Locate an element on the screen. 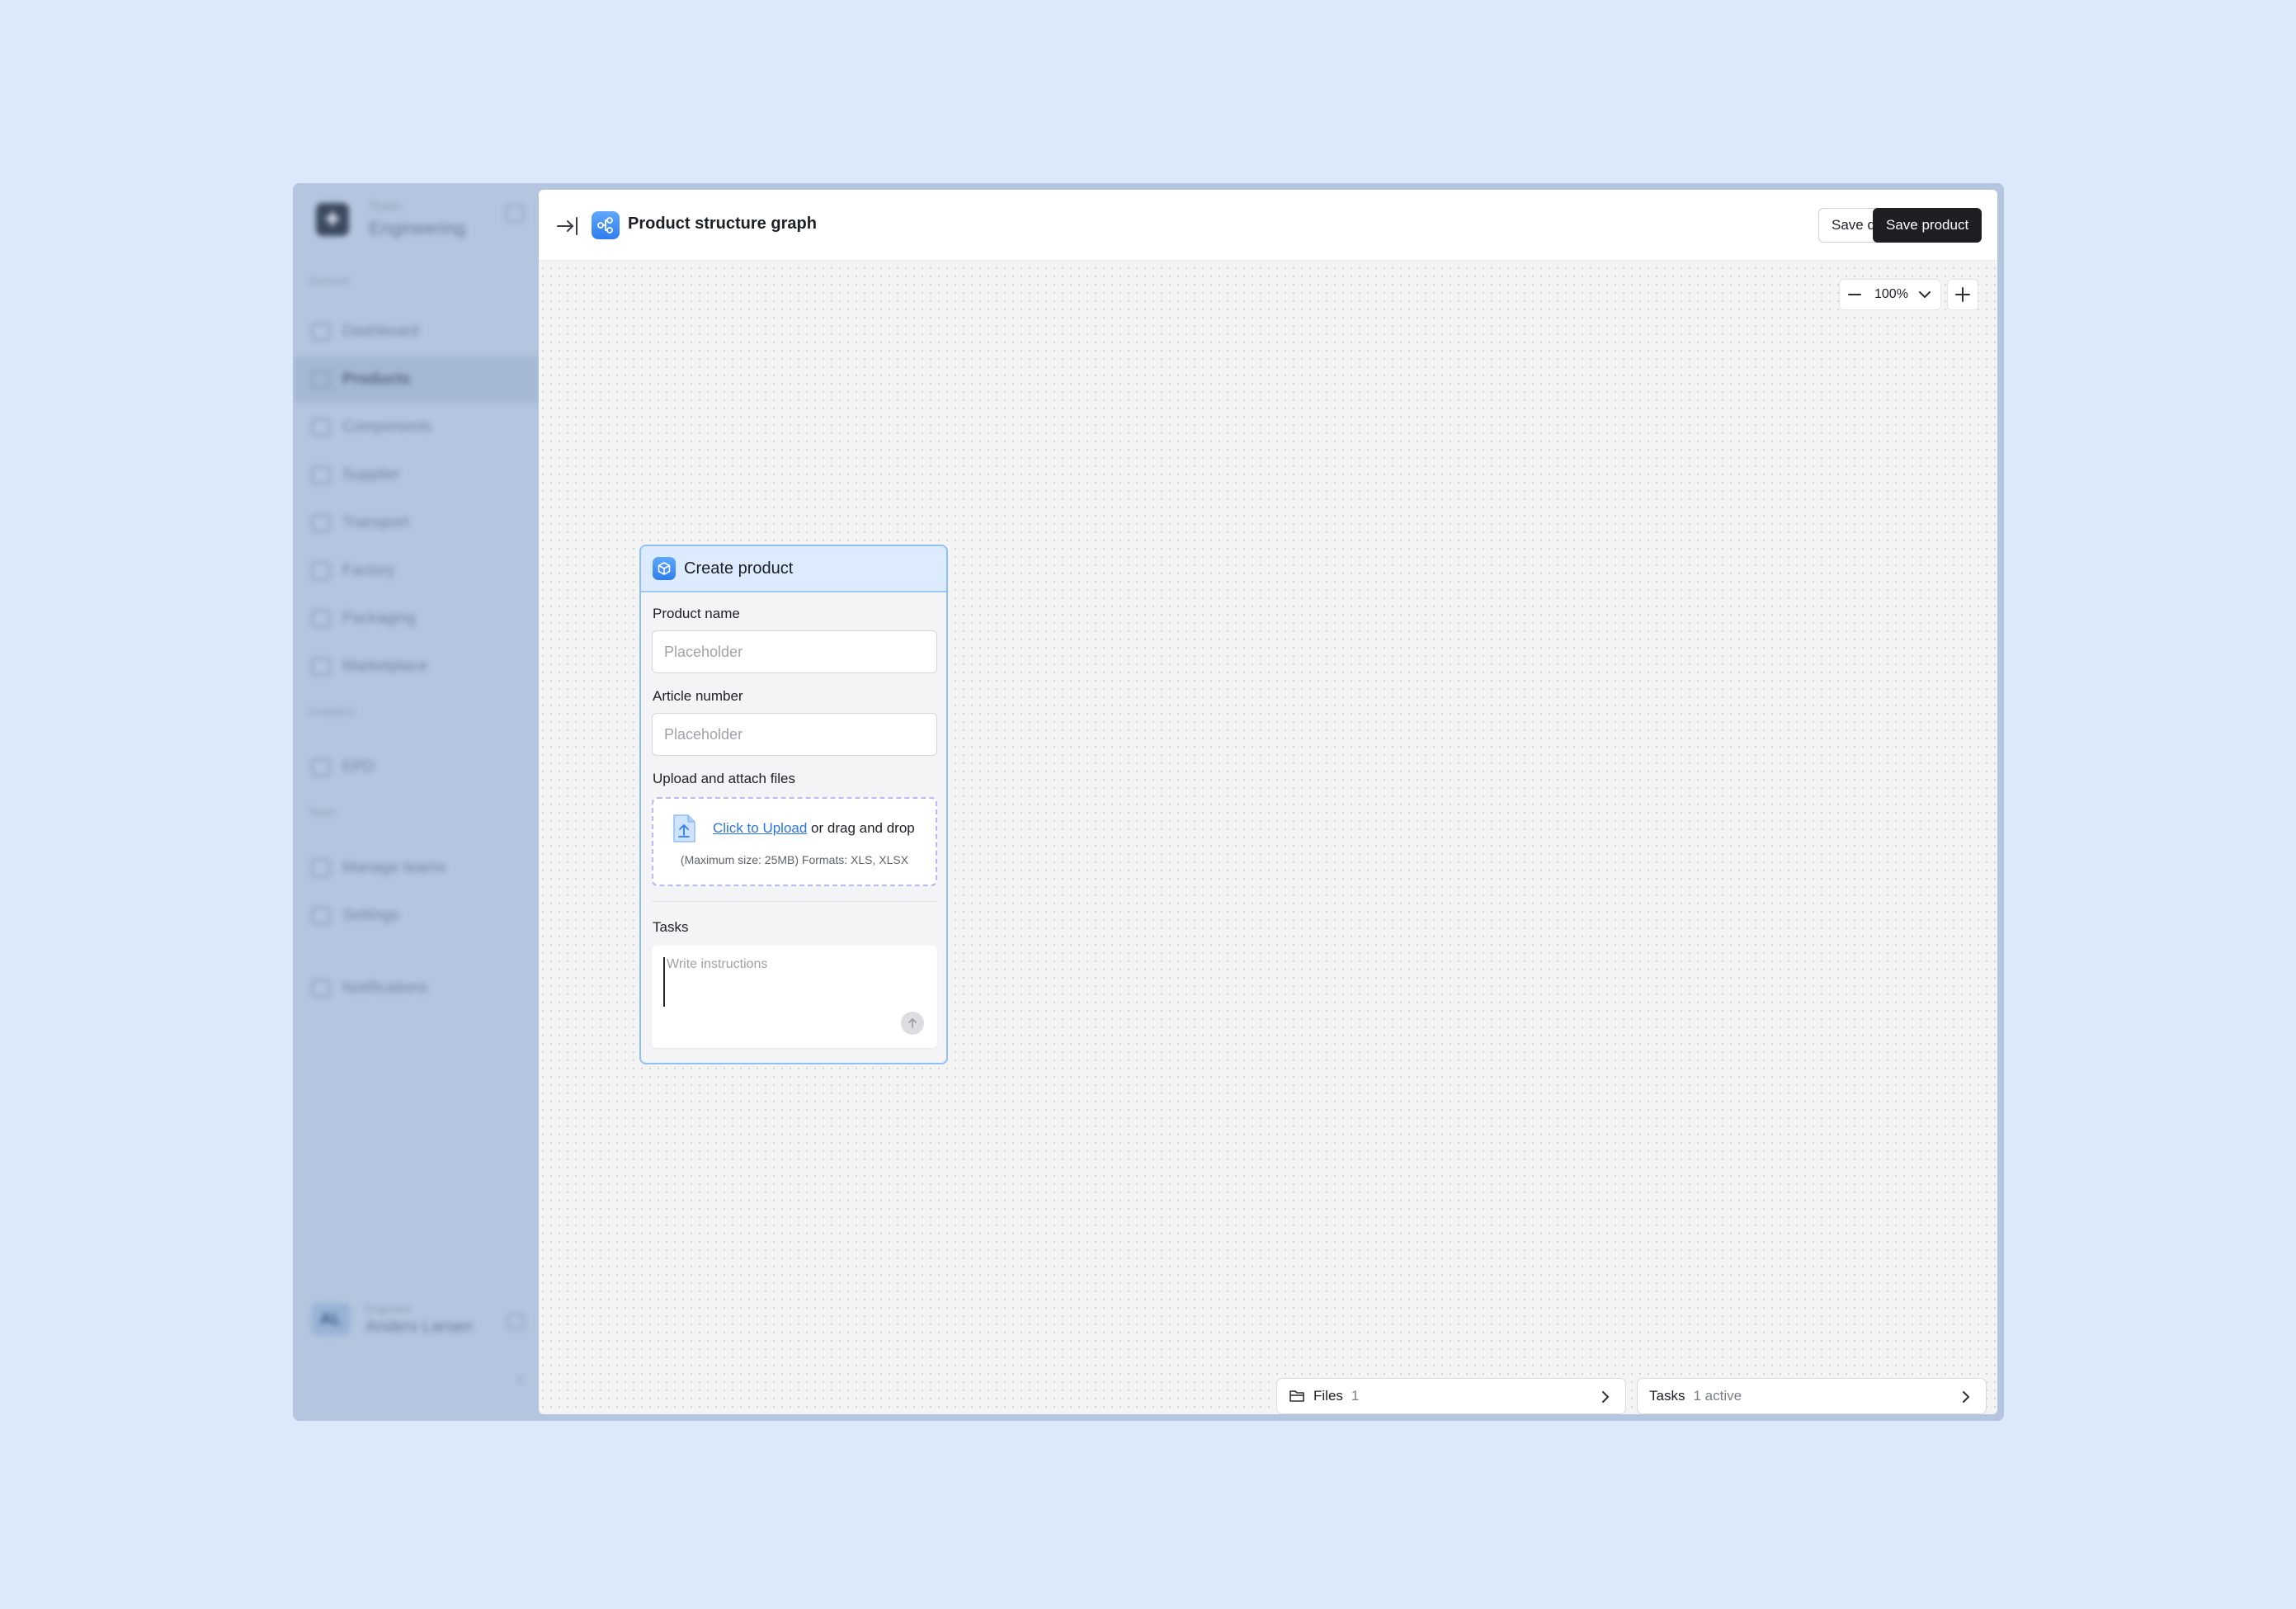 The height and width of the screenshot is (1609, 2296). zoom-out-icon is located at coordinates (1854, 294).